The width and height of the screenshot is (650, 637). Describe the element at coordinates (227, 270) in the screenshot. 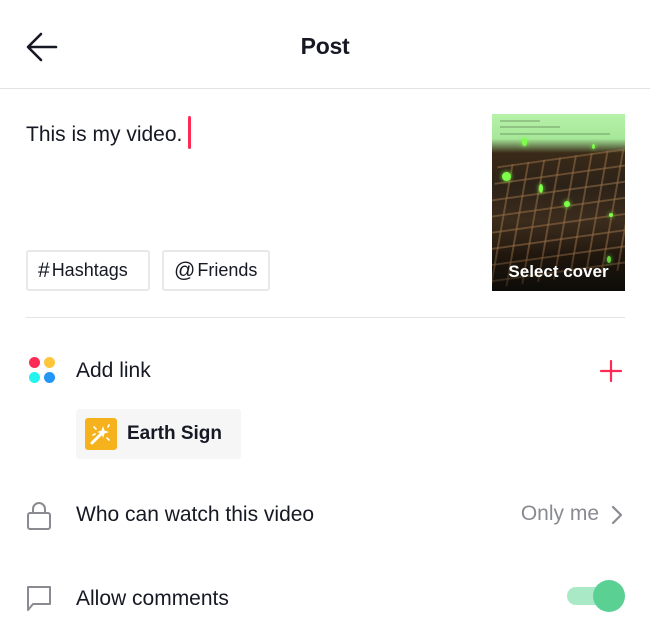

I see `friends-label: Friends` at that location.